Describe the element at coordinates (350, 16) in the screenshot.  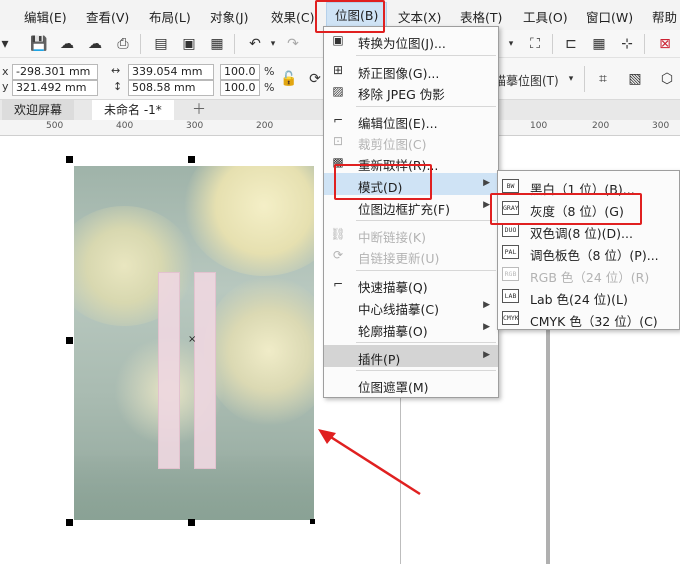
I see `annotation-box-bitmap-menu` at that location.